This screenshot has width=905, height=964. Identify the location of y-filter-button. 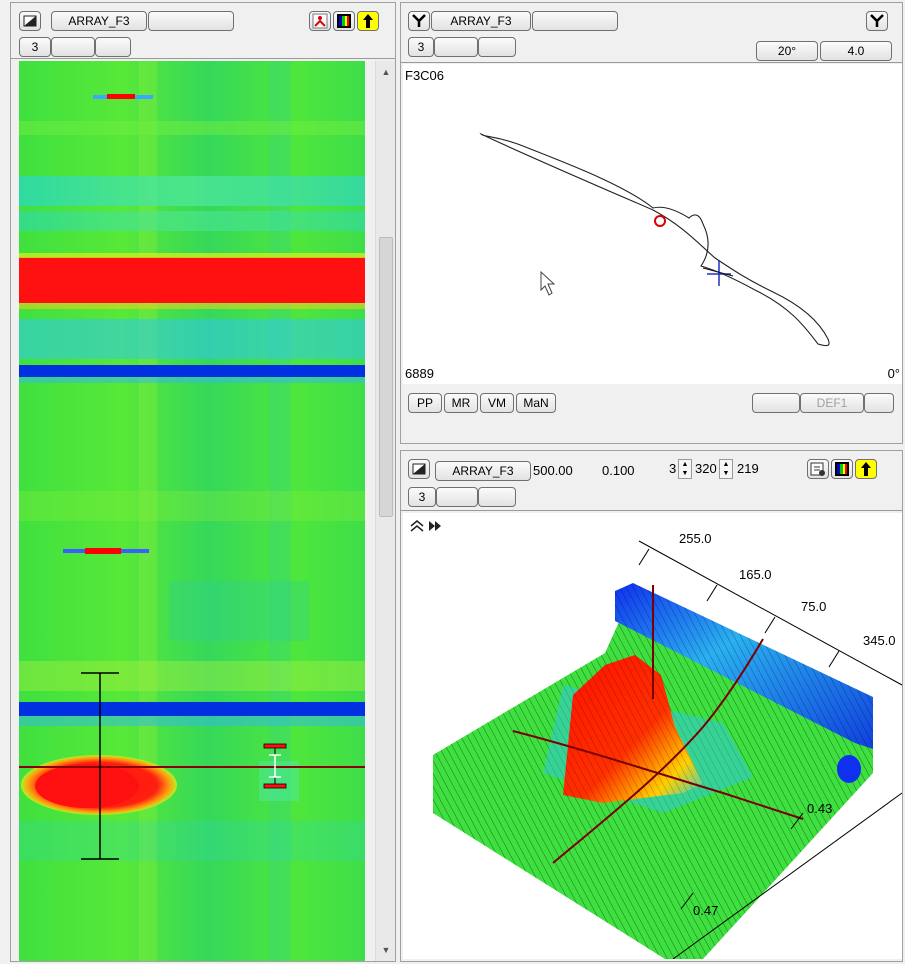
(419, 21).